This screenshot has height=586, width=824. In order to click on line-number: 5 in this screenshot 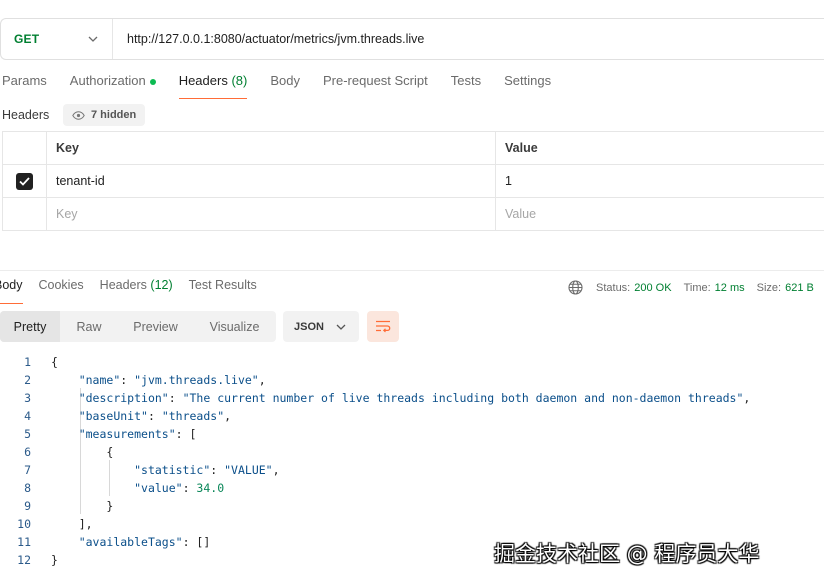, I will do `click(27, 434)`.